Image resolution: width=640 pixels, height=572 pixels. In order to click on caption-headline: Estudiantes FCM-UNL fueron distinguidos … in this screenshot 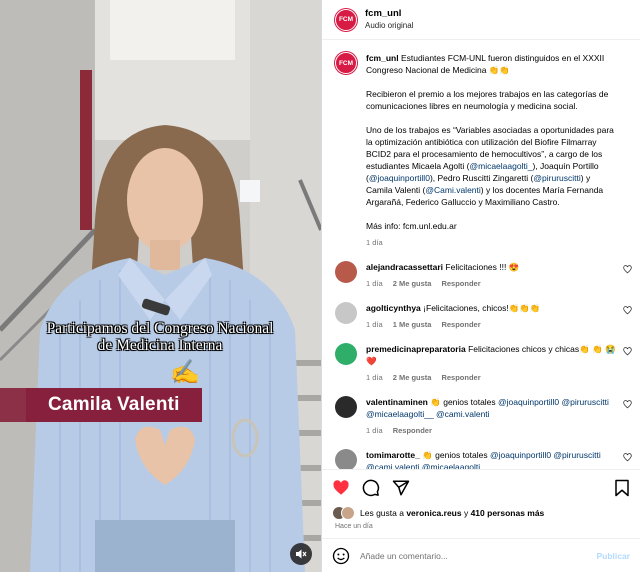, I will do `click(485, 64)`.